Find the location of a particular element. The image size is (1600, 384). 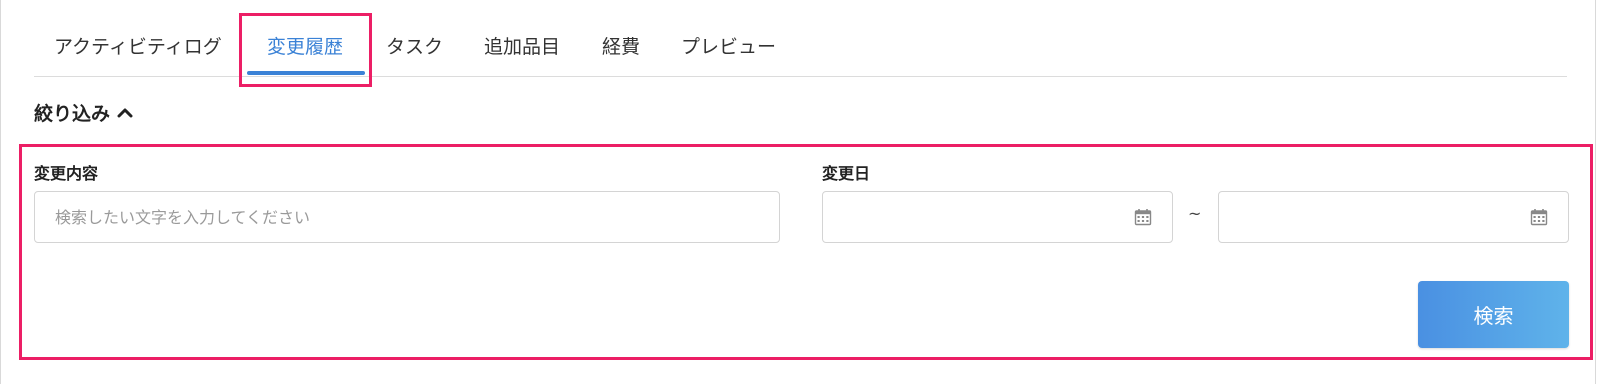

filter-toggle-label: 絞り込み is located at coordinates (72, 114).